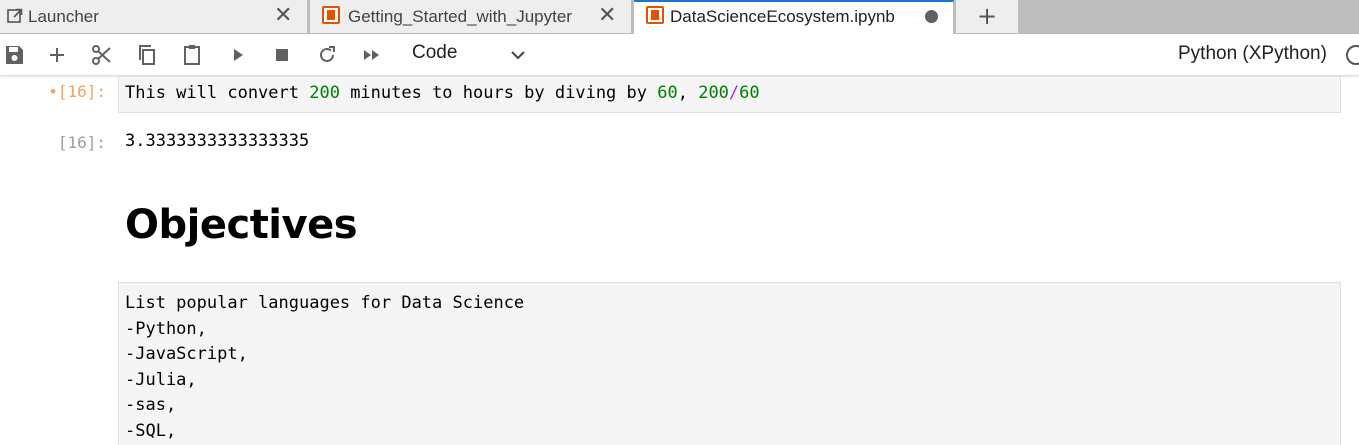 The image size is (1359, 445). I want to click on markdown-line: -sas,, so click(151, 405).